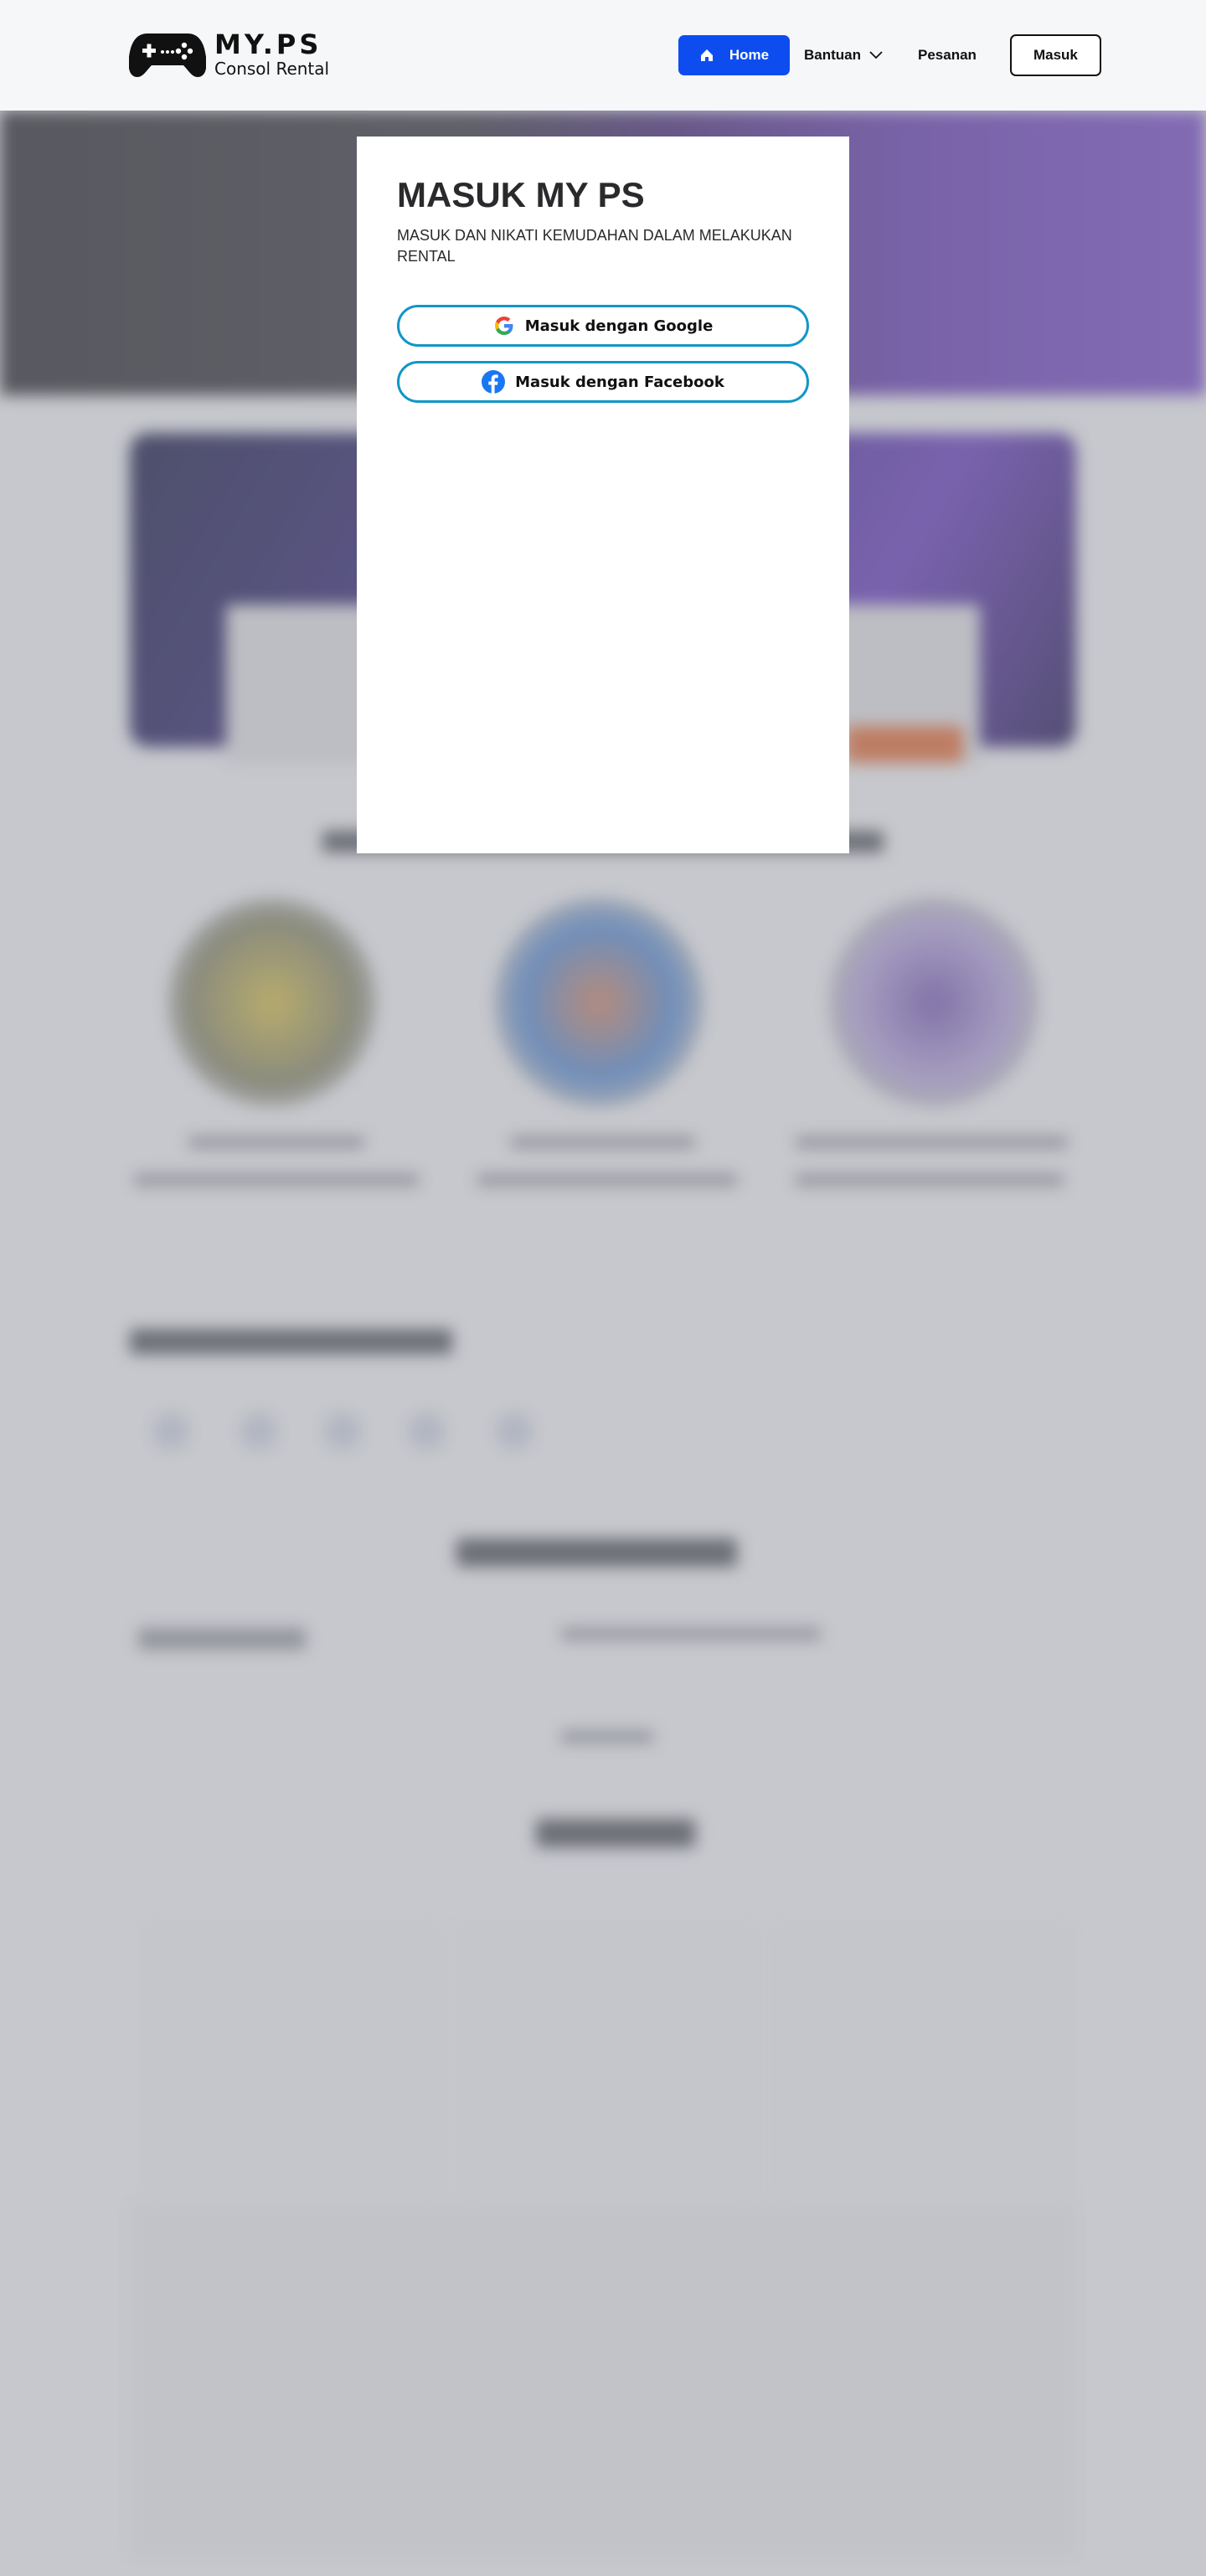 The height and width of the screenshot is (2576, 1206). Describe the element at coordinates (494, 382) in the screenshot. I see `facebook-icon` at that location.